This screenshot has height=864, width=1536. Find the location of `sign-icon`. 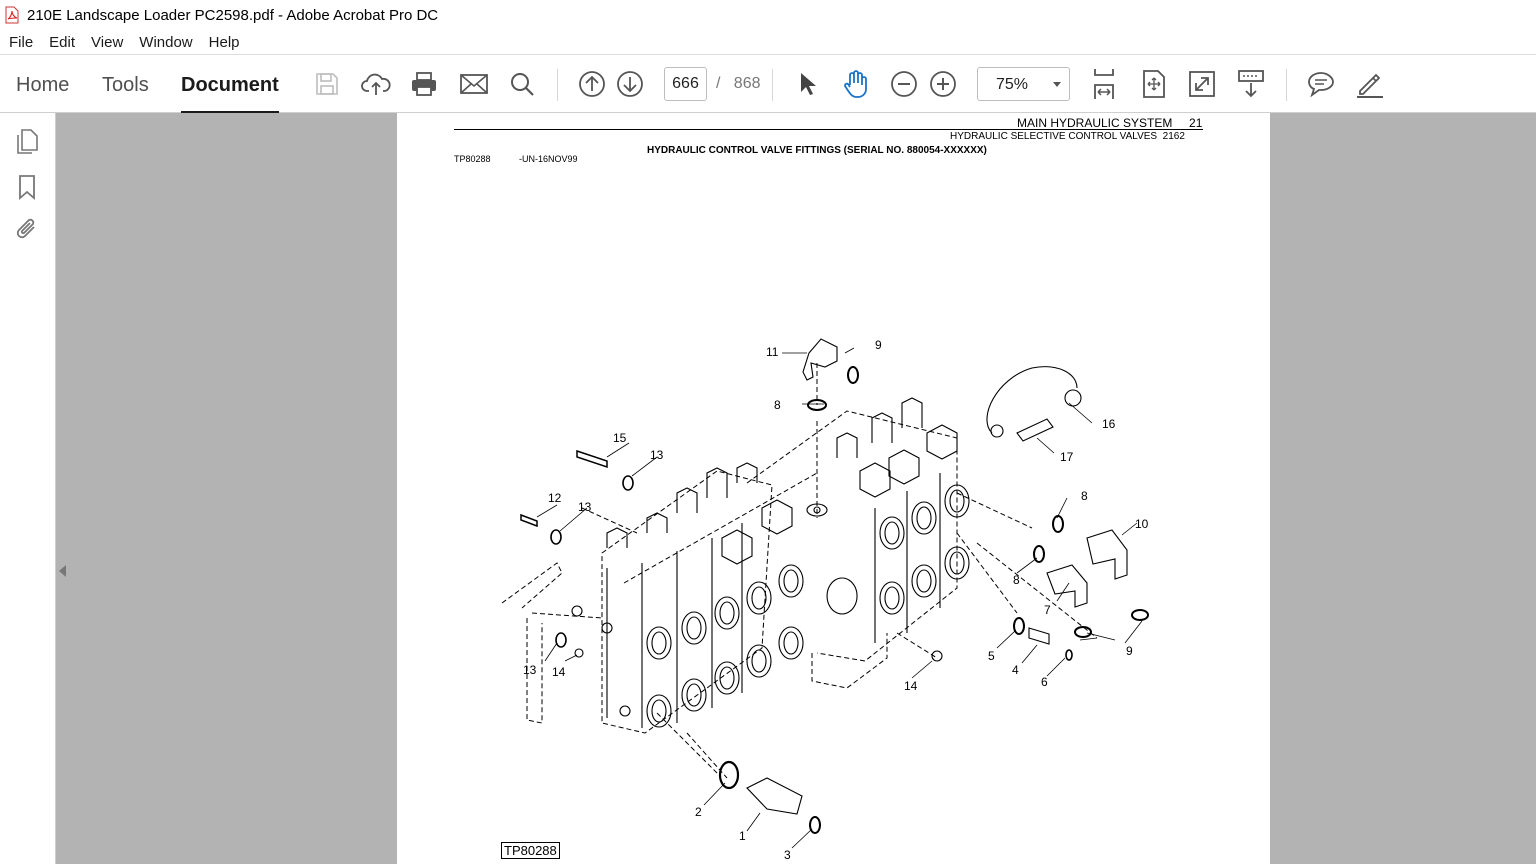

sign-icon is located at coordinates (1369, 84).